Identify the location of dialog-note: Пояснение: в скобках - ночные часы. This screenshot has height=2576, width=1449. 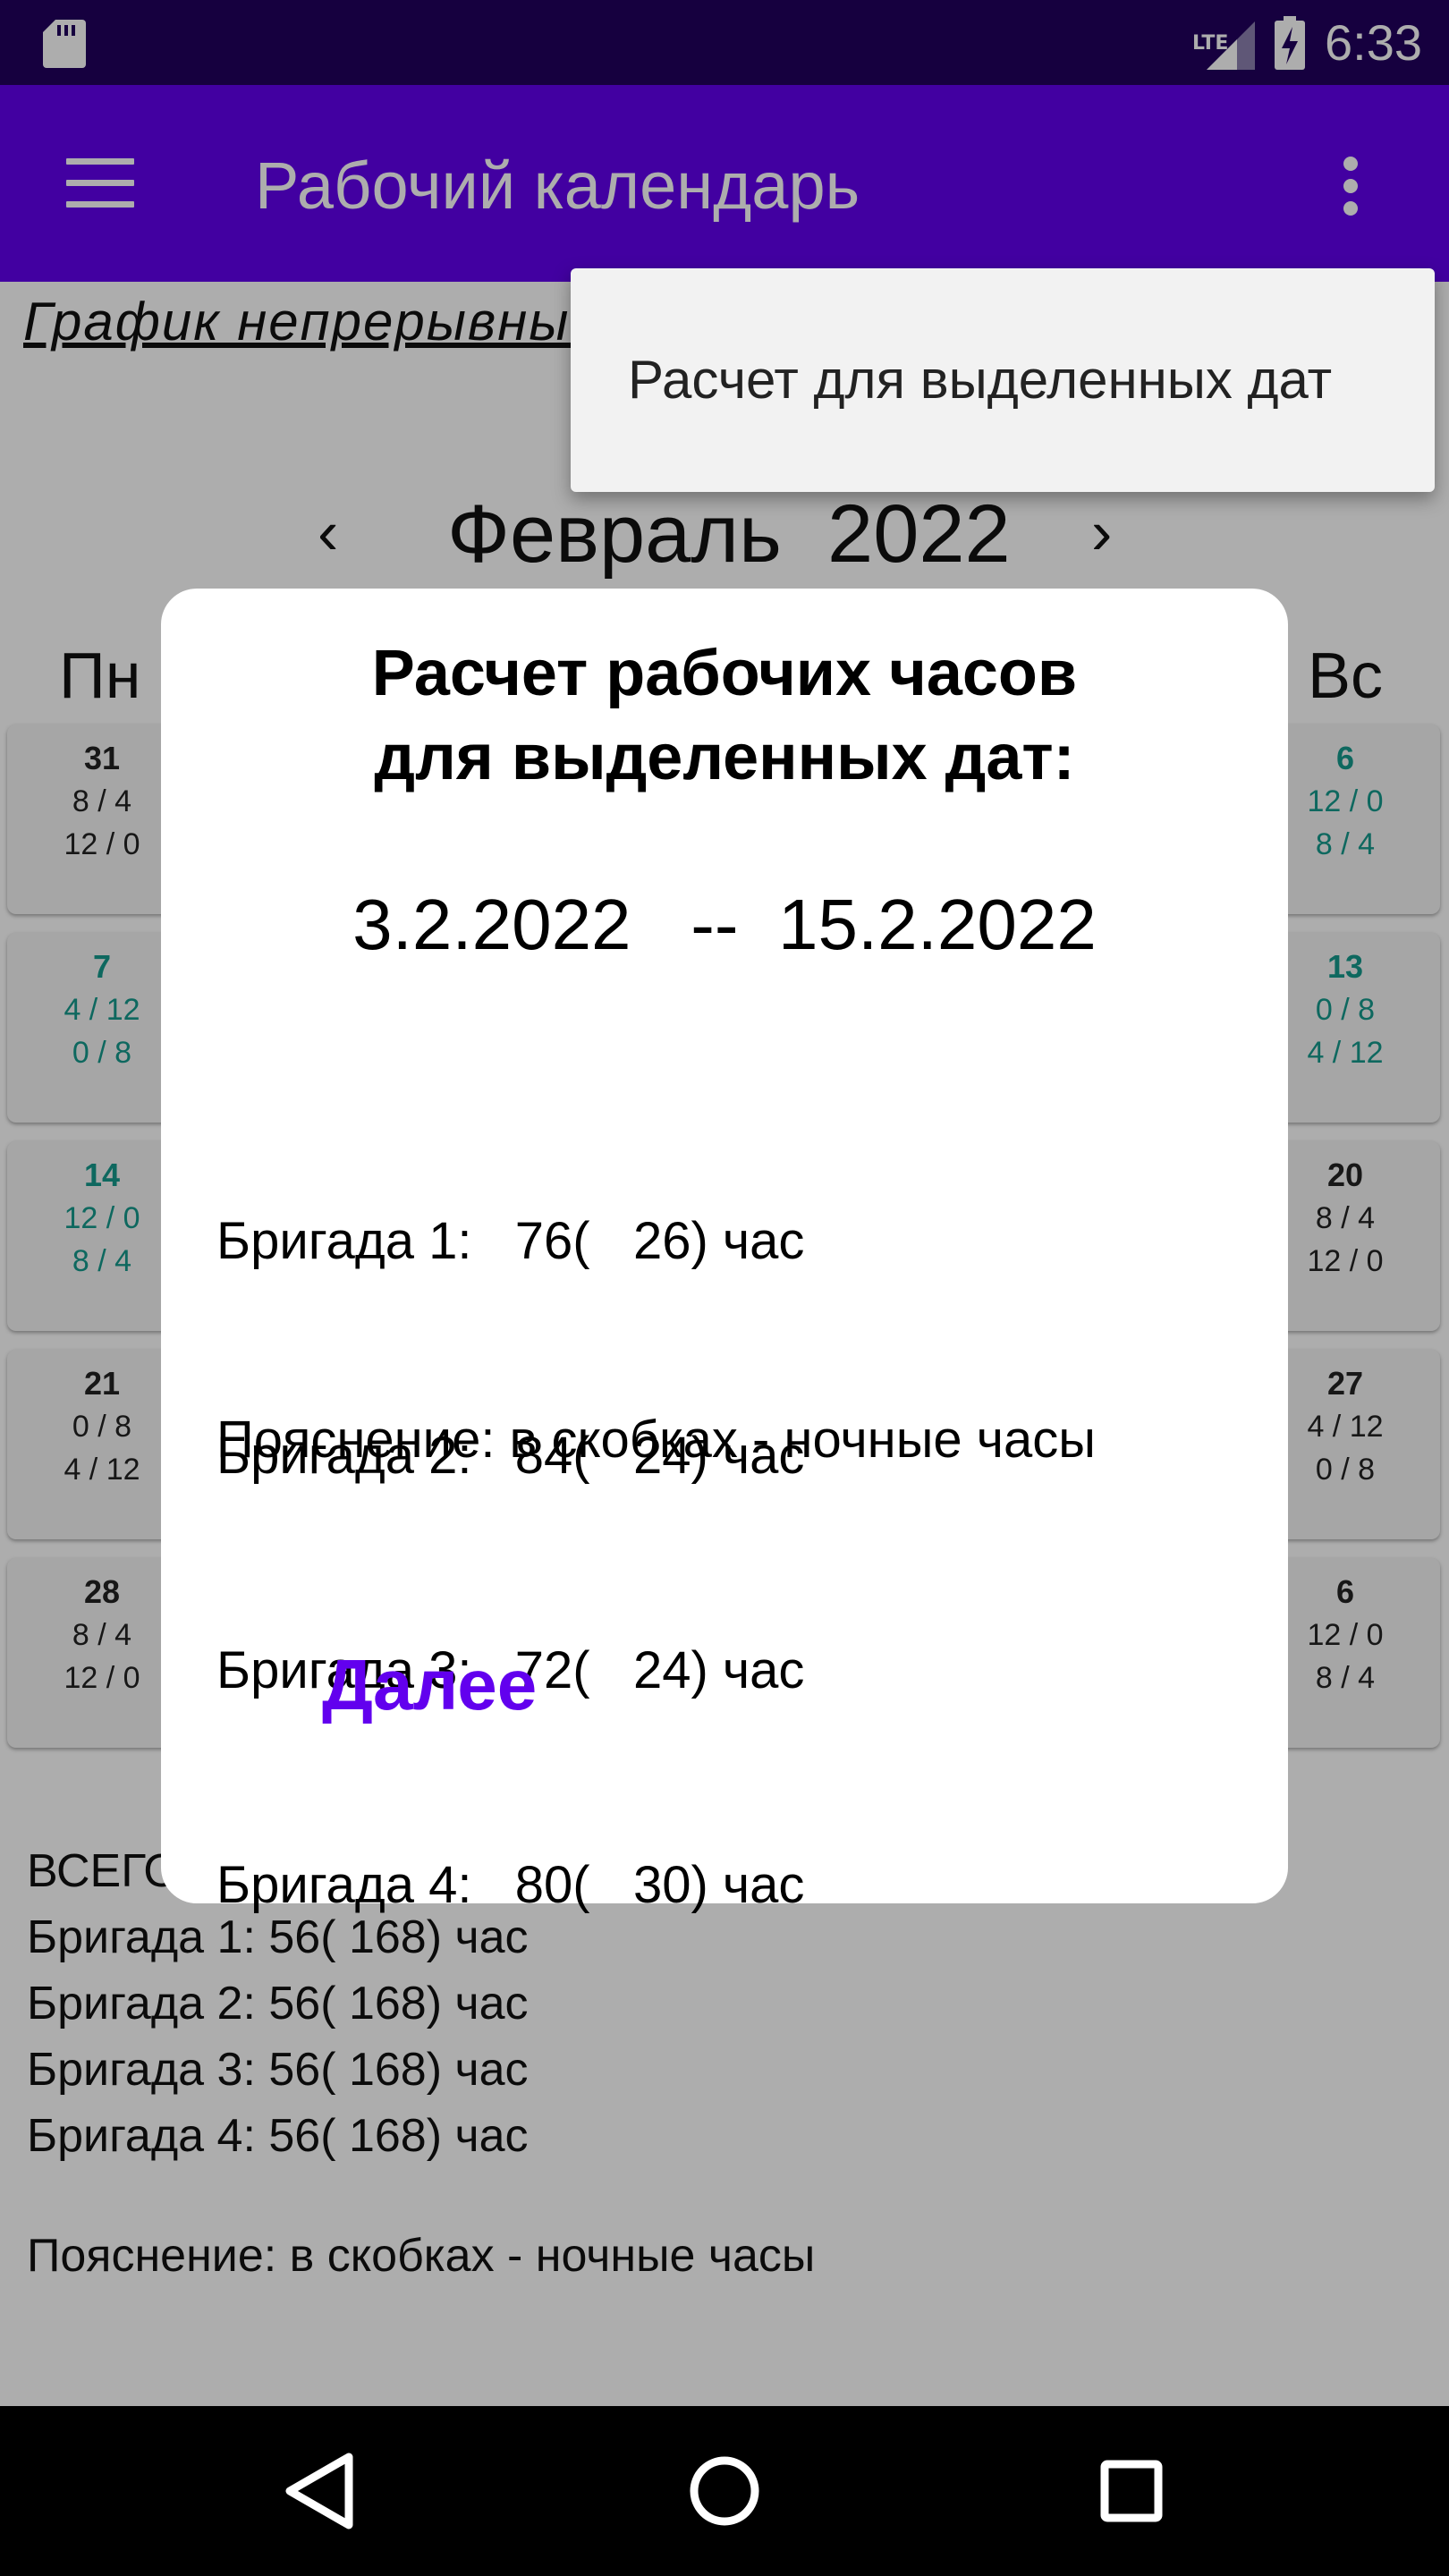
(656, 1440).